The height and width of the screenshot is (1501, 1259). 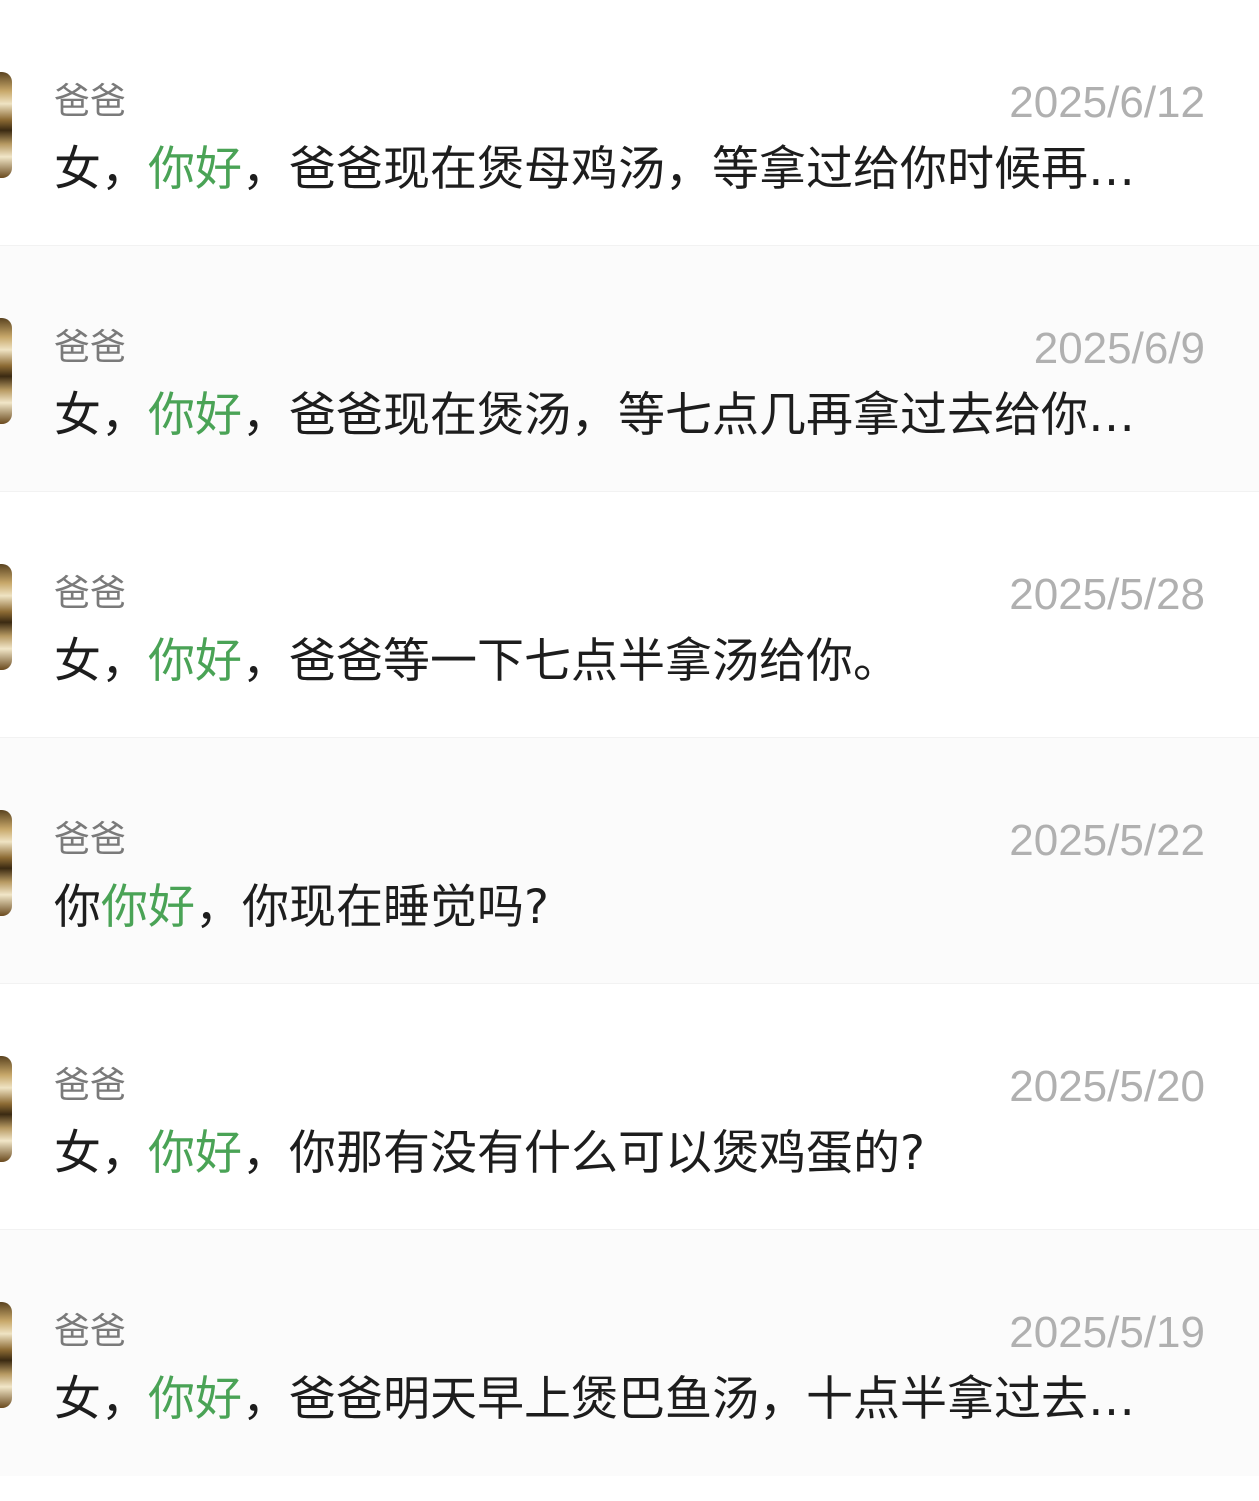 What do you see at coordinates (372, 907) in the screenshot?
I see `message-text: ，你现在睡觉吗?` at bounding box center [372, 907].